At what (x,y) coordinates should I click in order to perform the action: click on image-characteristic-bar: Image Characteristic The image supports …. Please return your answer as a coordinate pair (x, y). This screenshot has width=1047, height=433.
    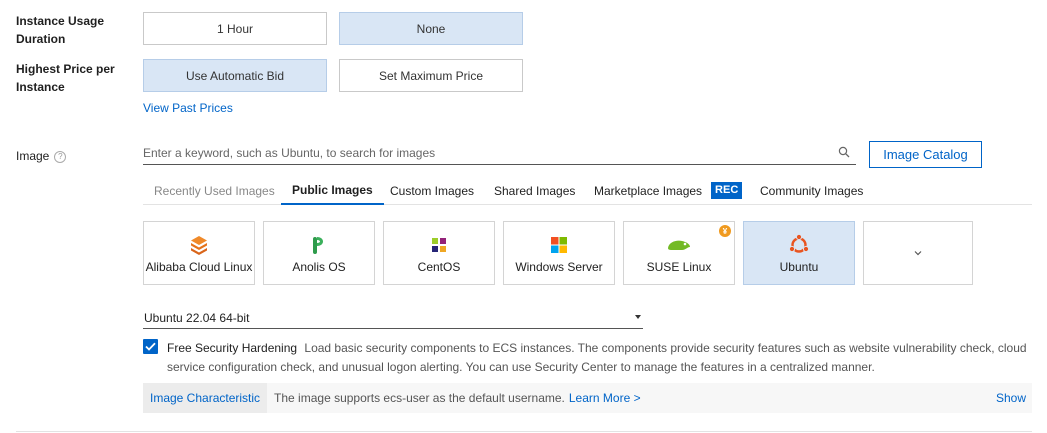
    Looking at the image, I should click on (587, 398).